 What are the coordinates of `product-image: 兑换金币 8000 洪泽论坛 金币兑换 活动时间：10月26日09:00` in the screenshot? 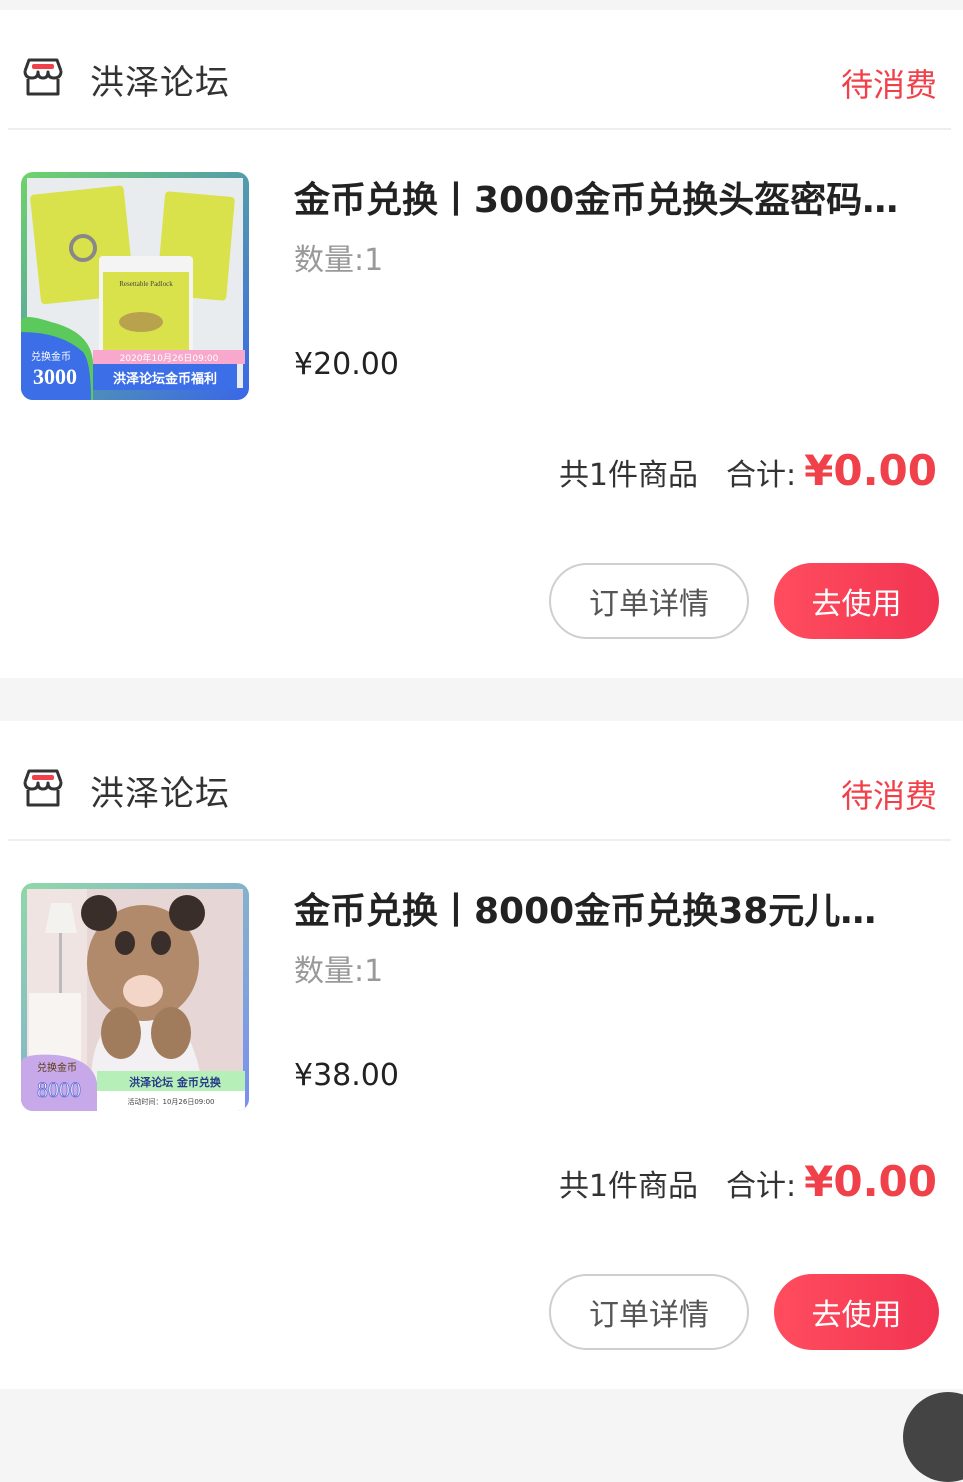 It's located at (135, 997).